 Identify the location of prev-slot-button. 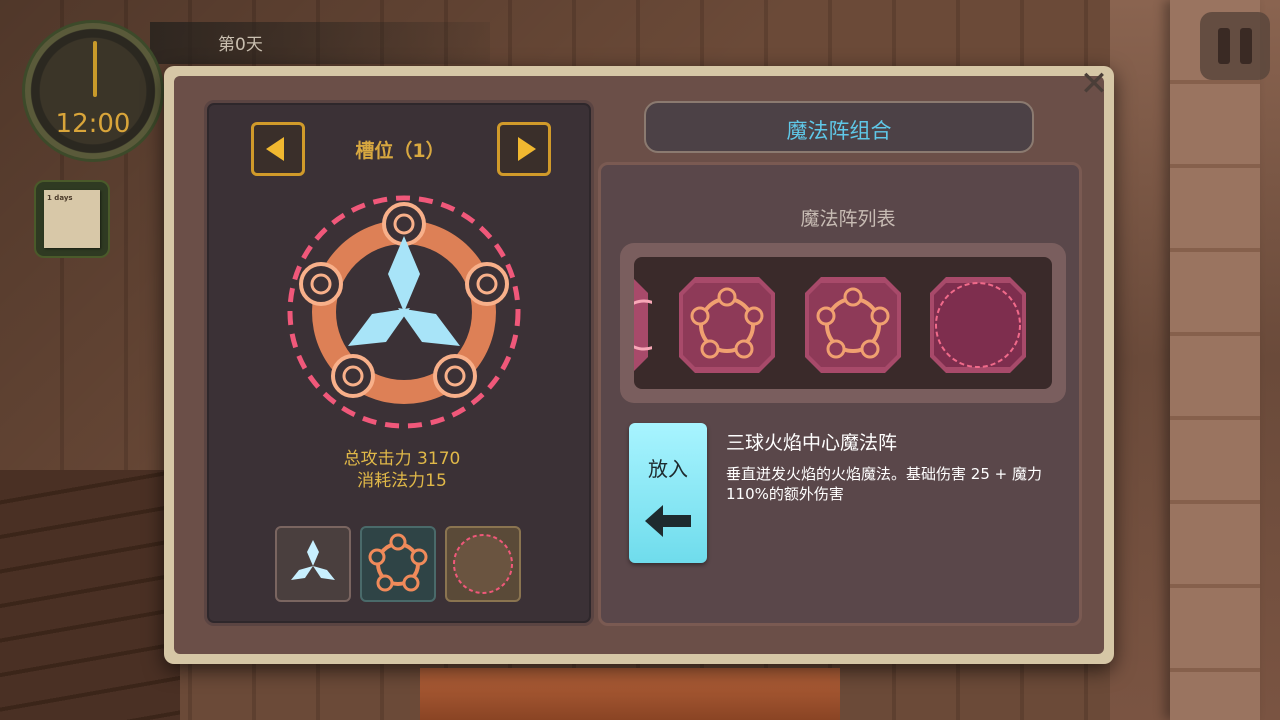
(278, 149).